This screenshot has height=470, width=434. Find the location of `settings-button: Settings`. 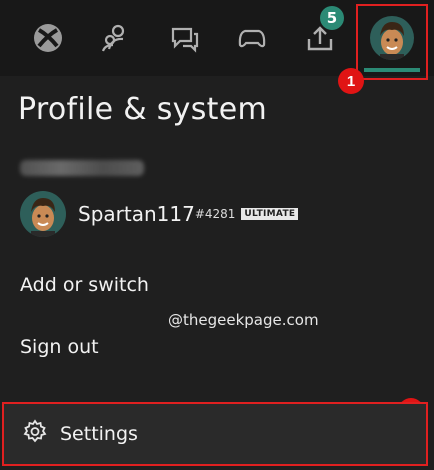

settings-button: Settings is located at coordinates (215, 434).